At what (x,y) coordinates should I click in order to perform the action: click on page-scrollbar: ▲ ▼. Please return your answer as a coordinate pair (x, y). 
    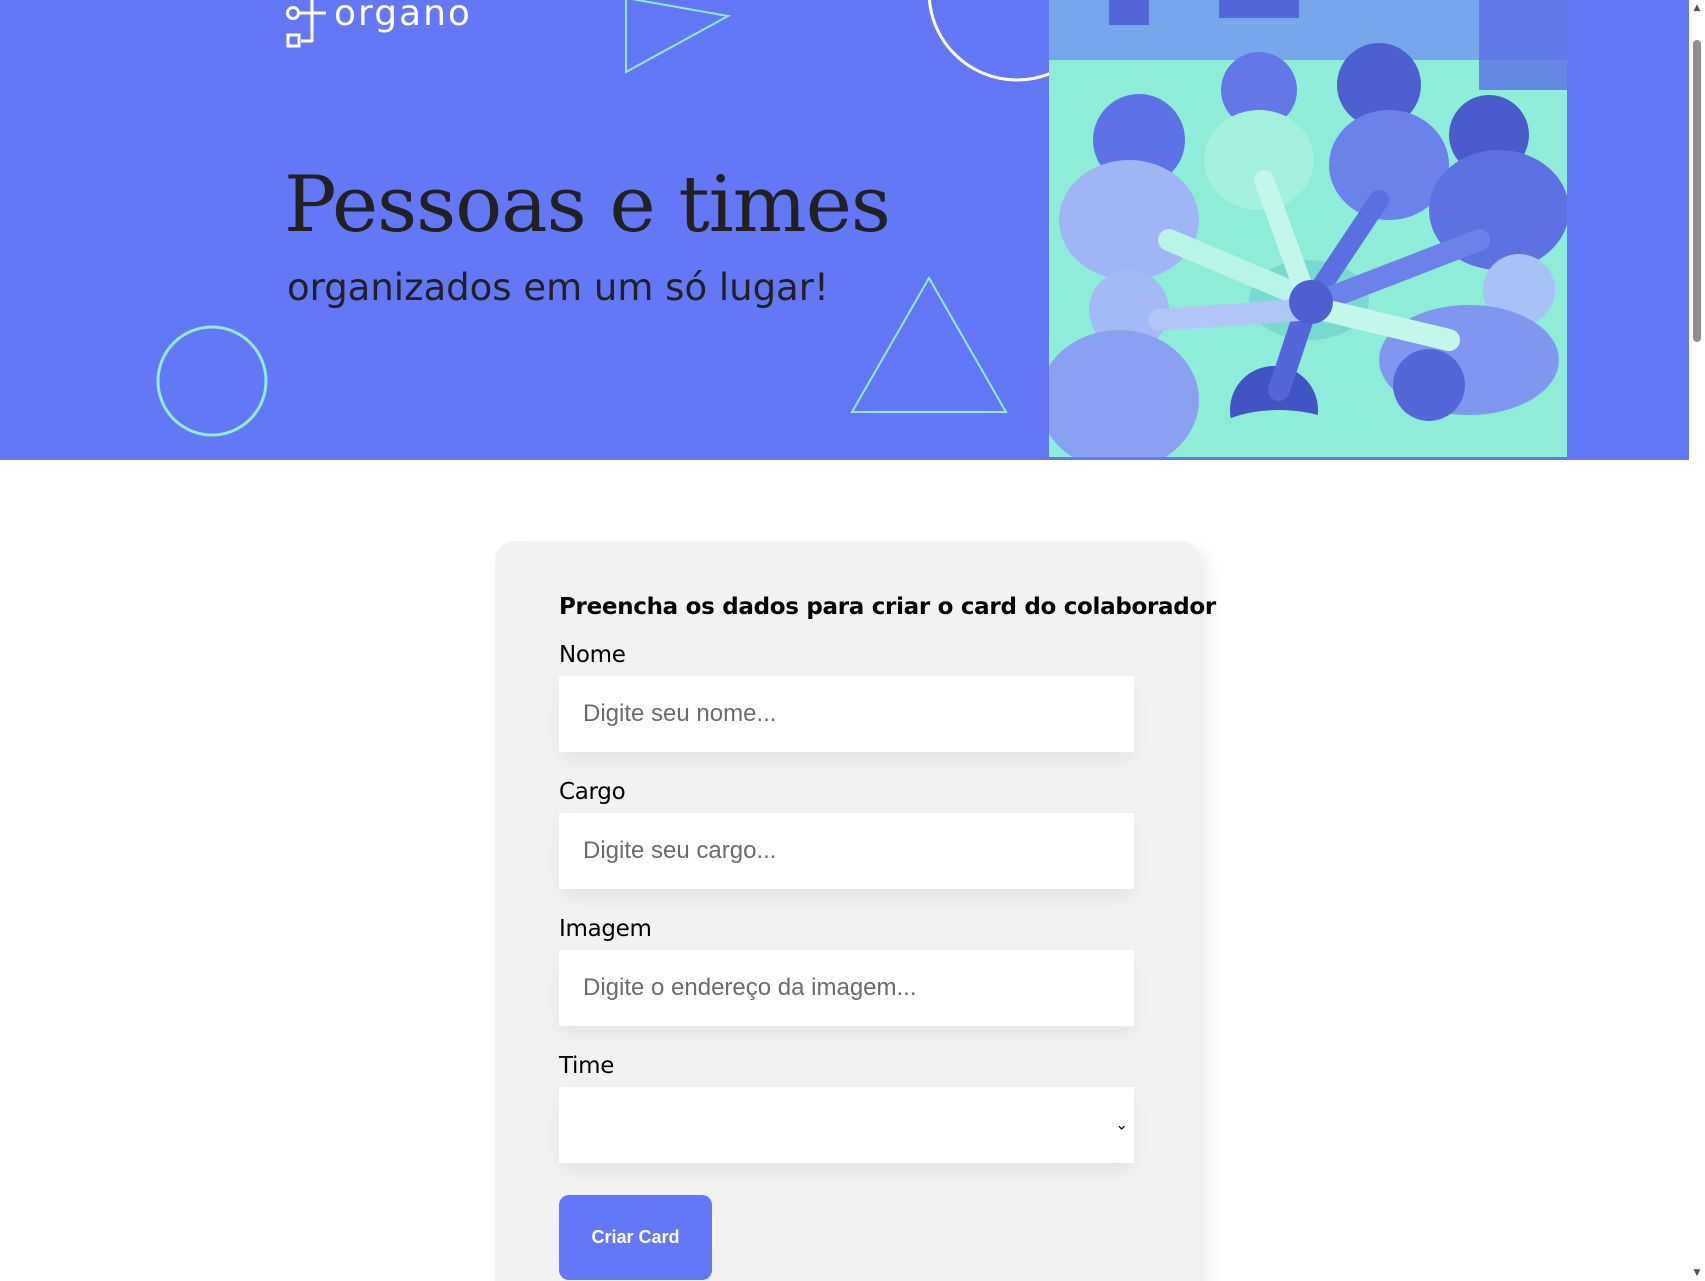
    Looking at the image, I should click on (1697, 640).